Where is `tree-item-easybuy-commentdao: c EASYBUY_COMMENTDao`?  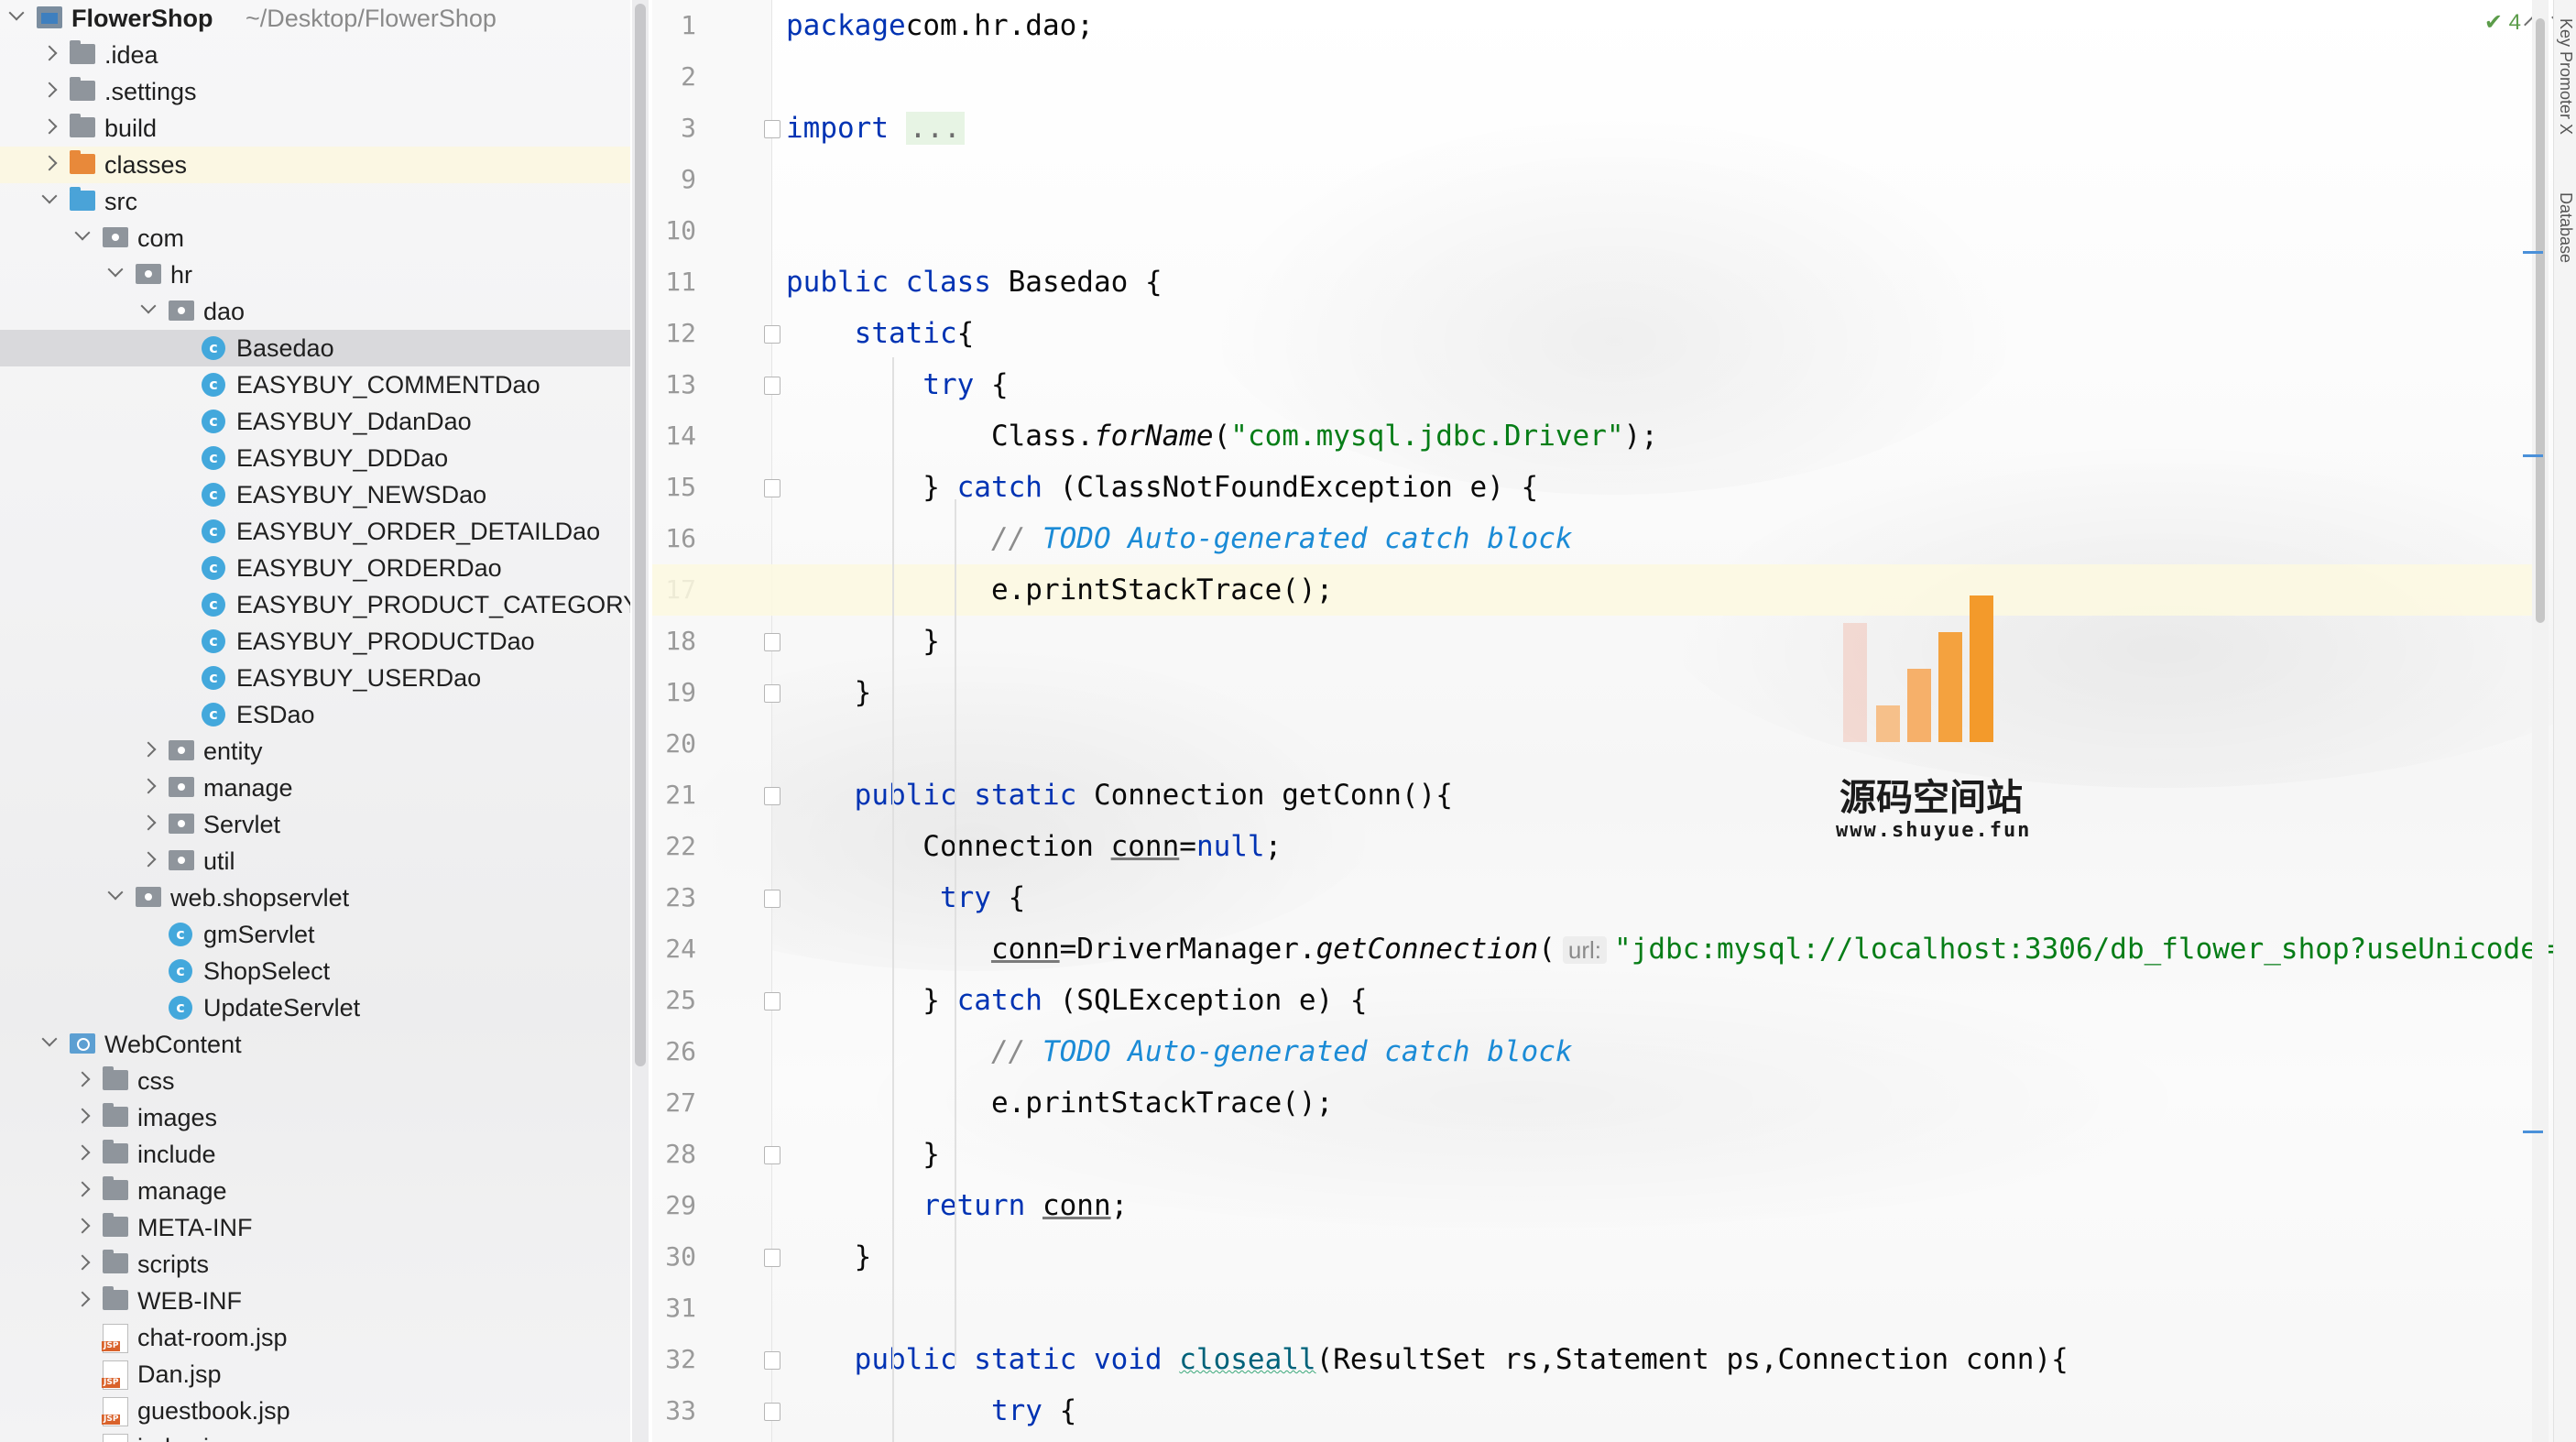
tree-item-easybuy-commentdao: c EASYBUY_COMMENTDao is located at coordinates (315, 384).